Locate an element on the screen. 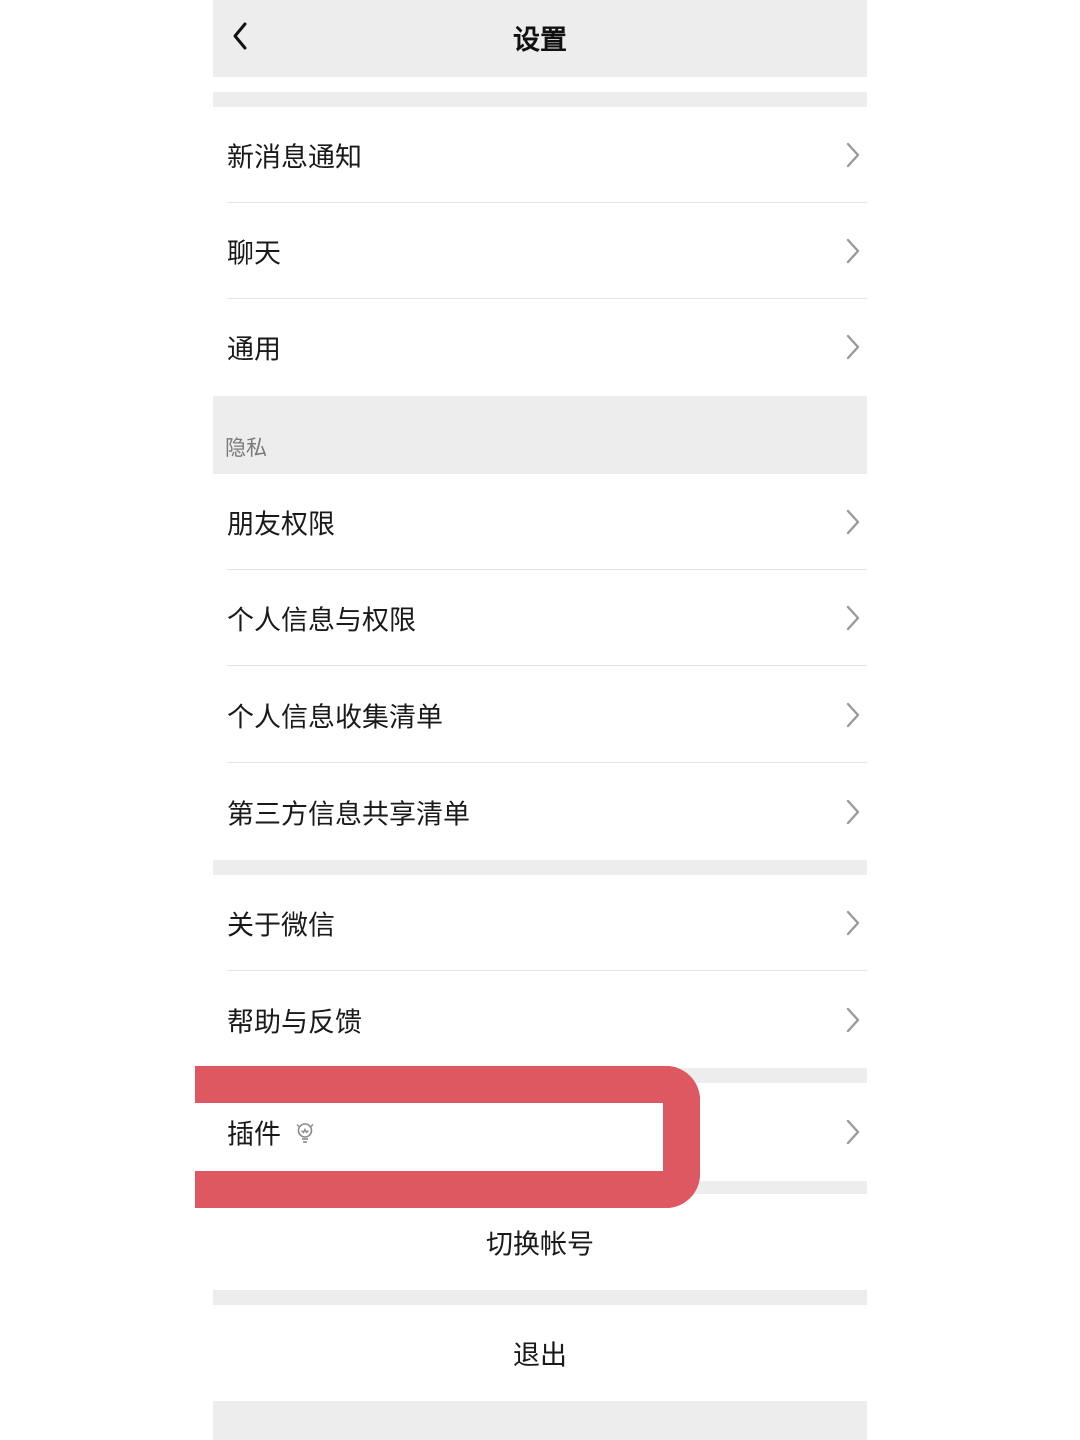 The height and width of the screenshot is (1440, 1080). settings-item-personal-info-collection-list: 个人信息收集清单 is located at coordinates (540, 715).